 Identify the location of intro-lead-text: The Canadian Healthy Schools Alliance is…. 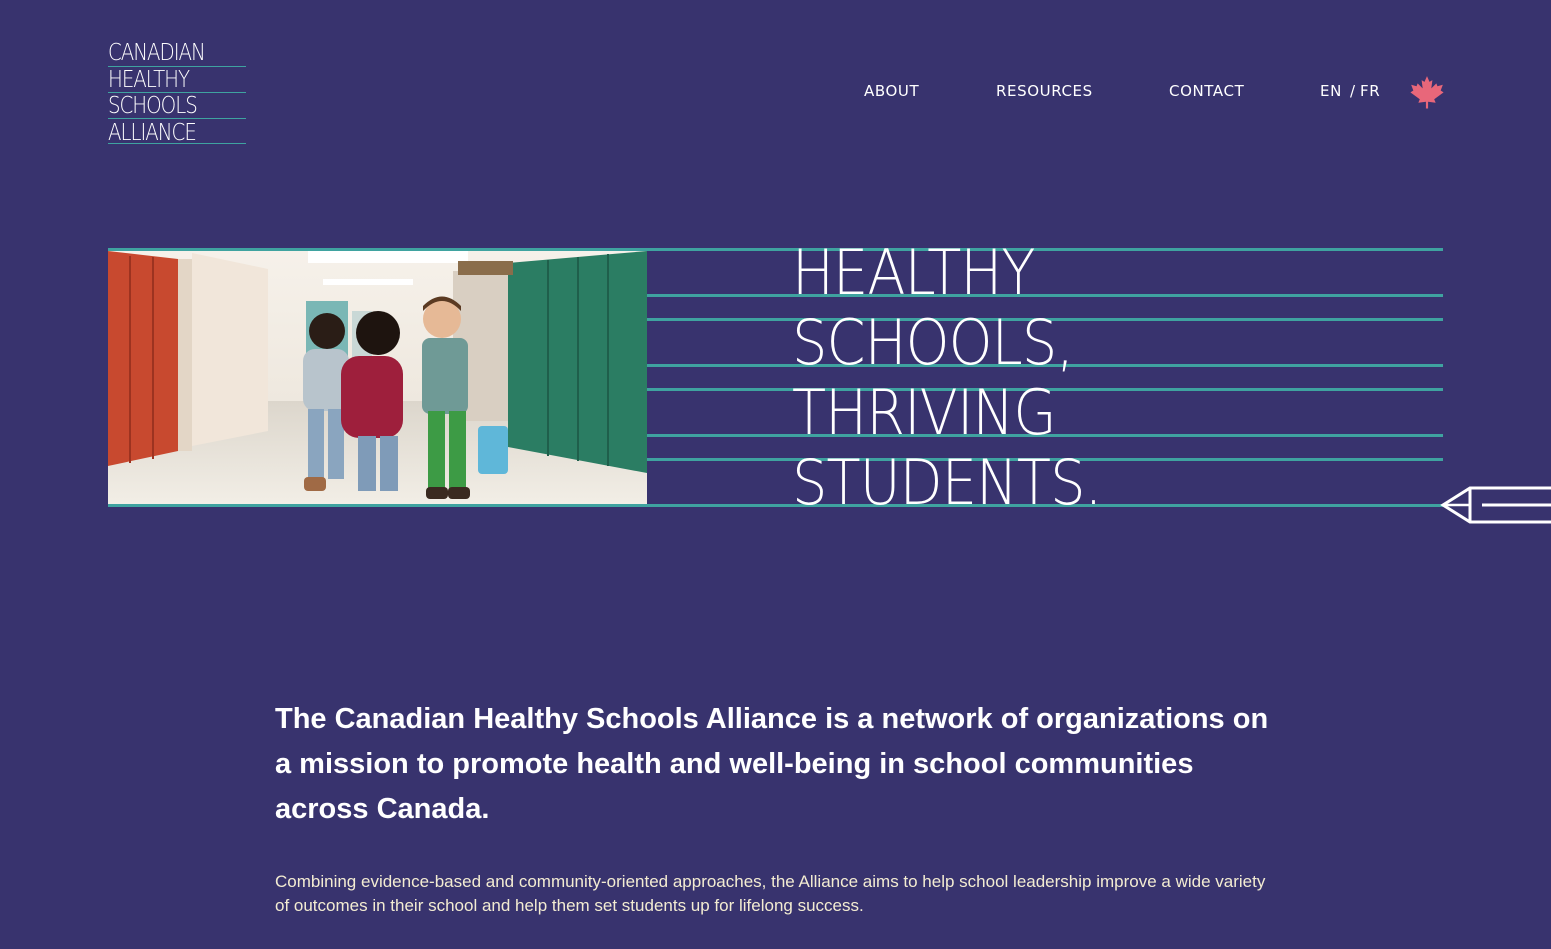
(772, 764).